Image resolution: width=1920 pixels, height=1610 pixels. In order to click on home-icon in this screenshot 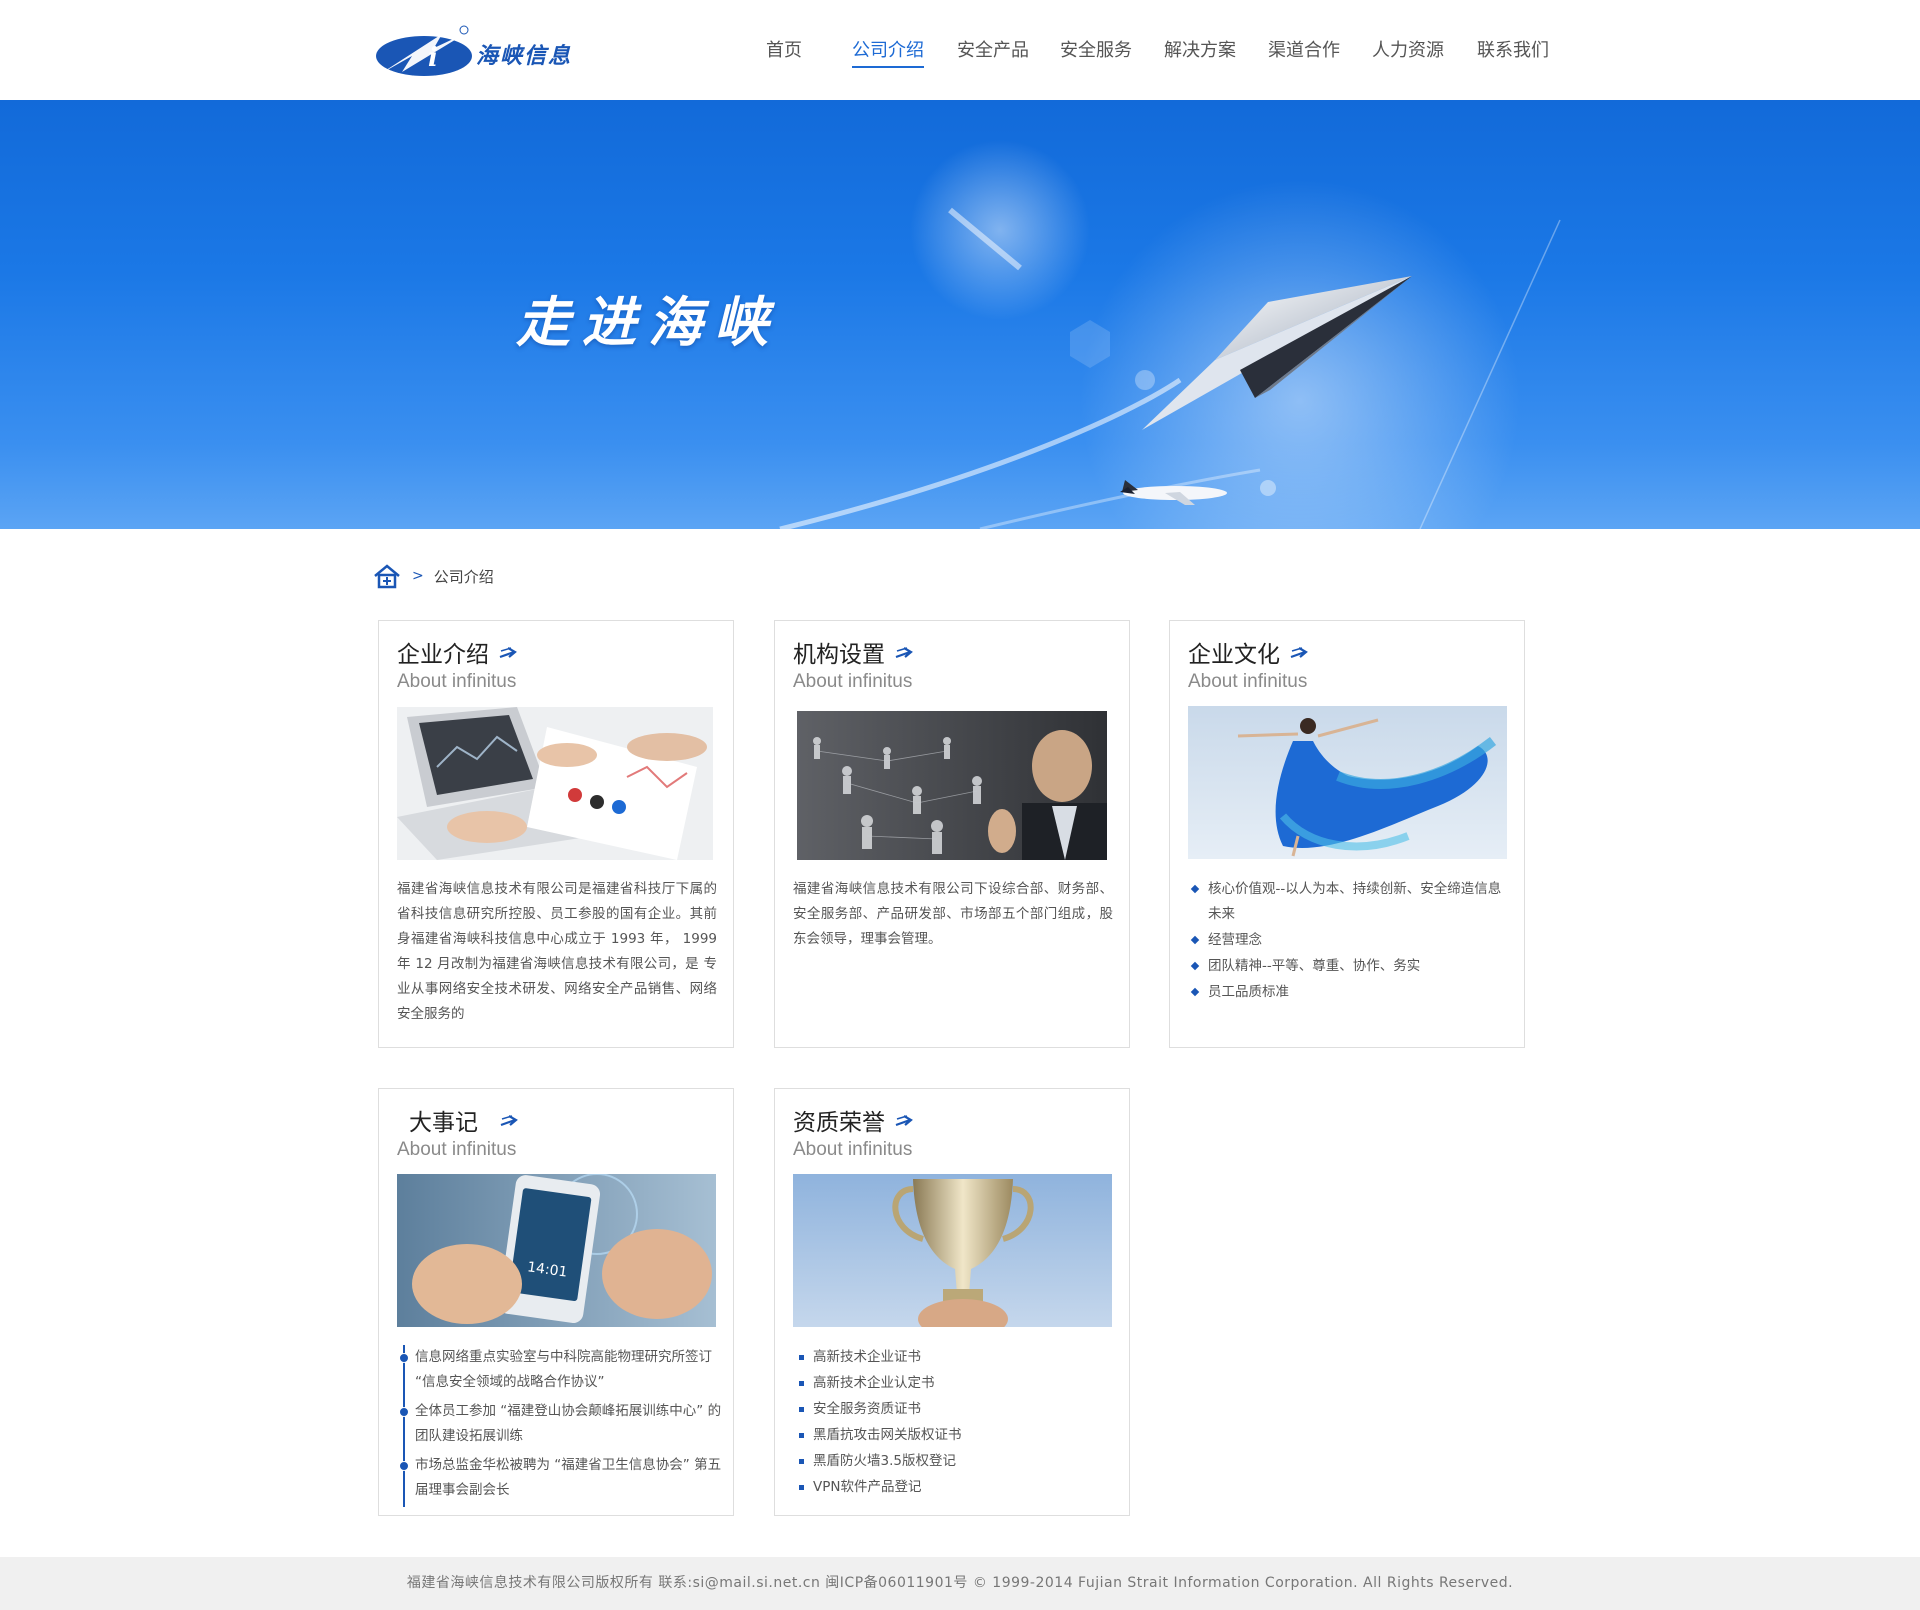, I will do `click(387, 576)`.